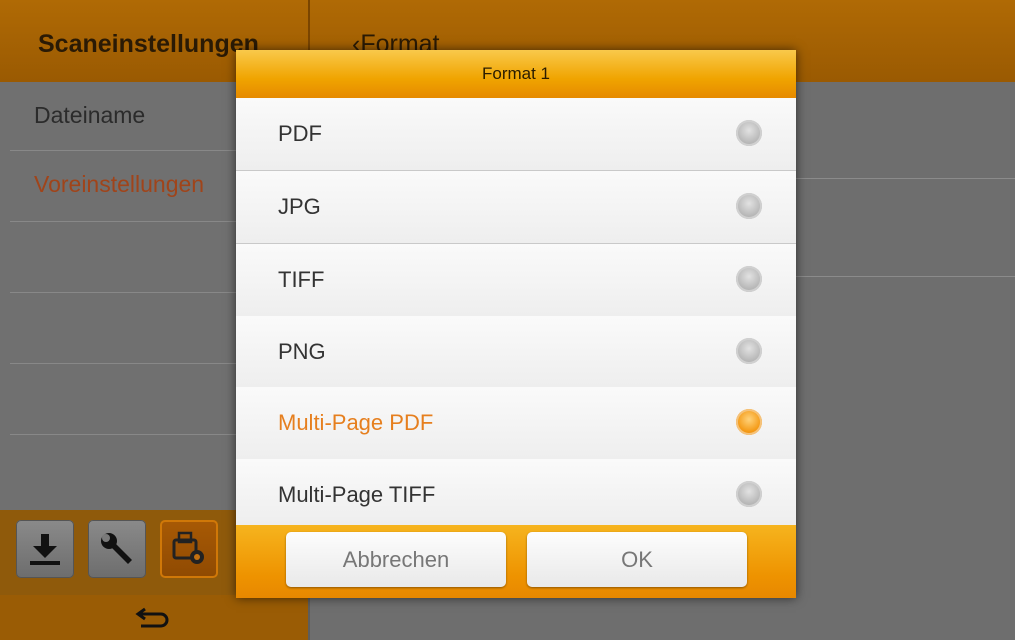 This screenshot has height=640, width=1015. What do you see at coordinates (299, 206) in the screenshot?
I see `option-label: JPG` at bounding box center [299, 206].